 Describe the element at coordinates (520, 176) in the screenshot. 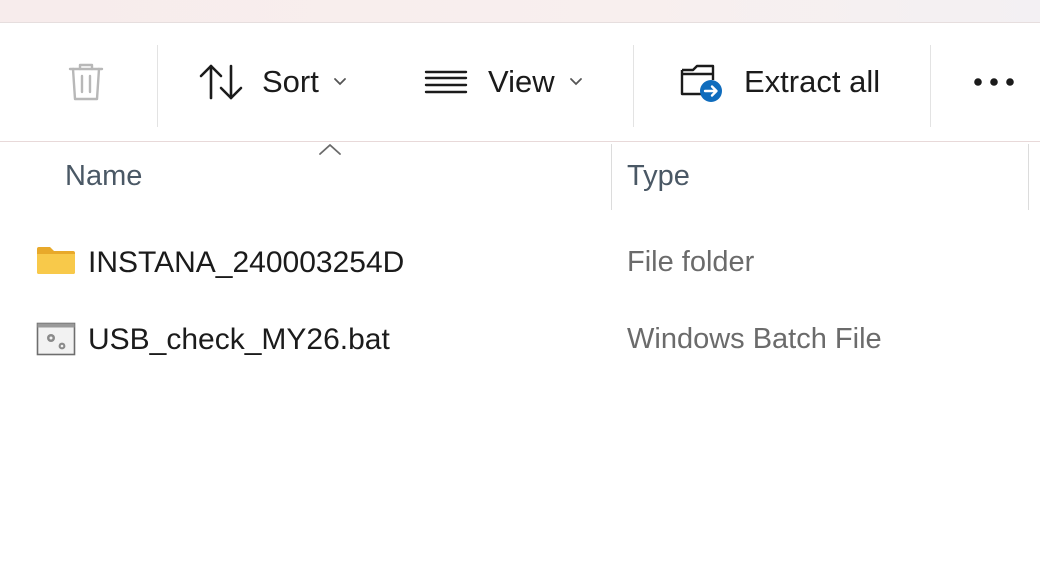

I see `column-header-row: Name Type` at that location.